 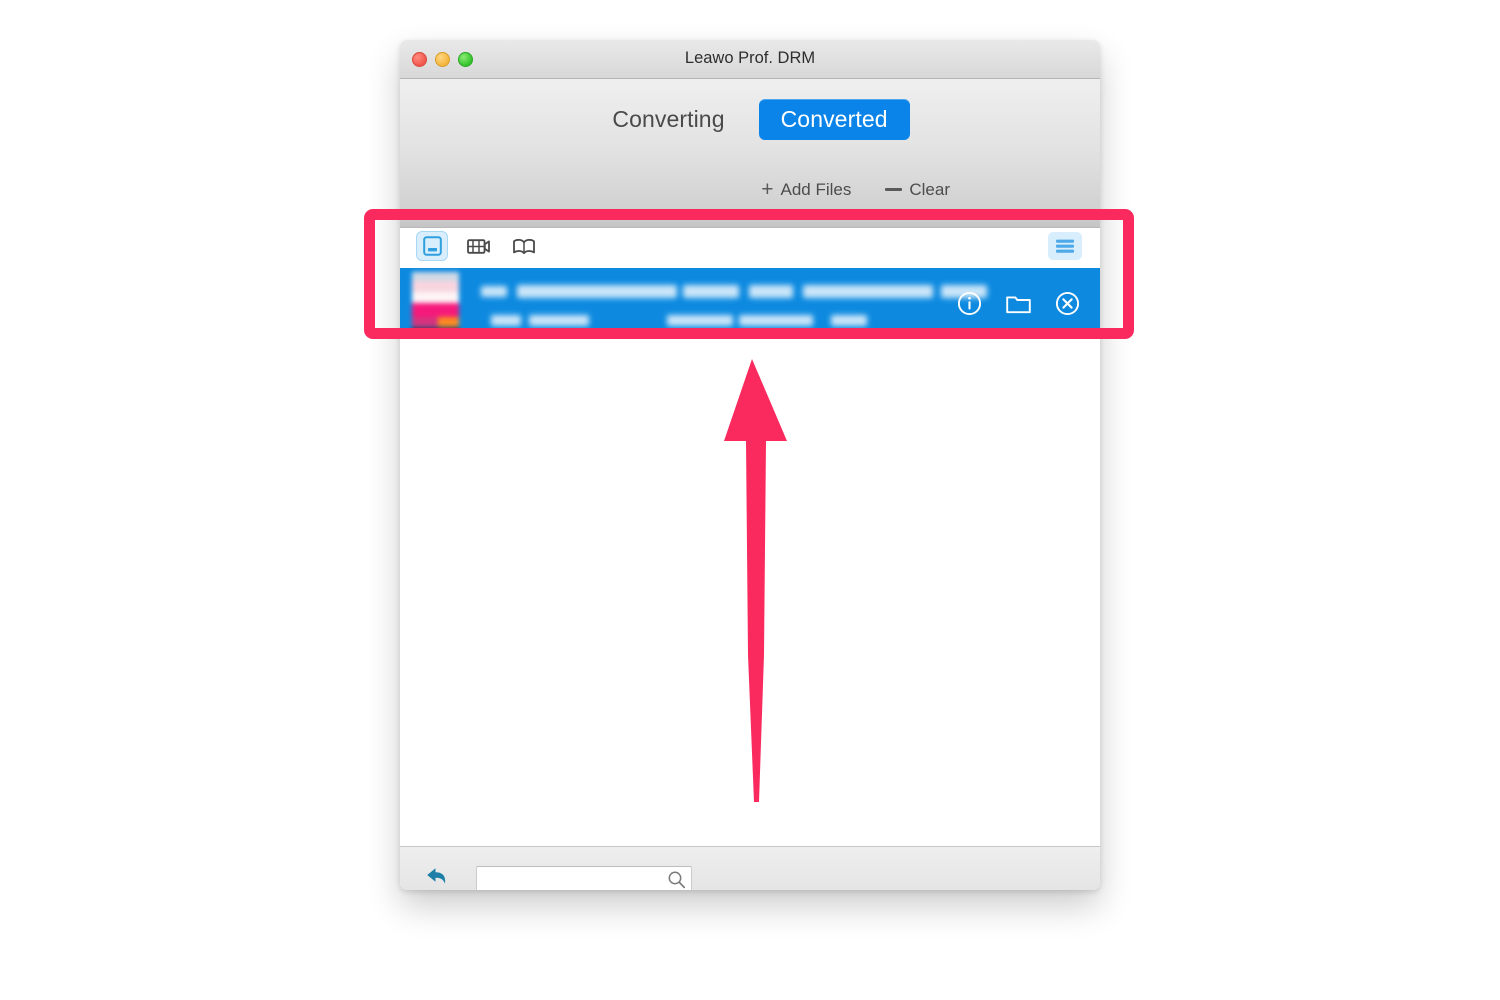 I want to click on clear-button: Clear, so click(x=917, y=190).